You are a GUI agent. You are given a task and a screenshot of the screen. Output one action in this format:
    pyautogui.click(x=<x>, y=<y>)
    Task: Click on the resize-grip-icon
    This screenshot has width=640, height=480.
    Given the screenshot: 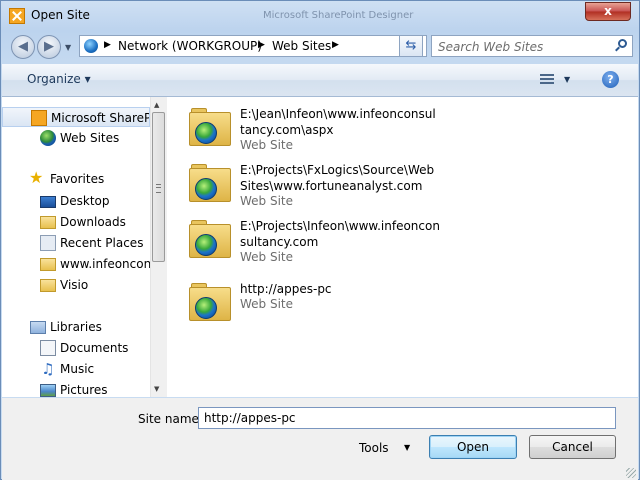 What is the action you would take?
    pyautogui.click(x=631, y=473)
    